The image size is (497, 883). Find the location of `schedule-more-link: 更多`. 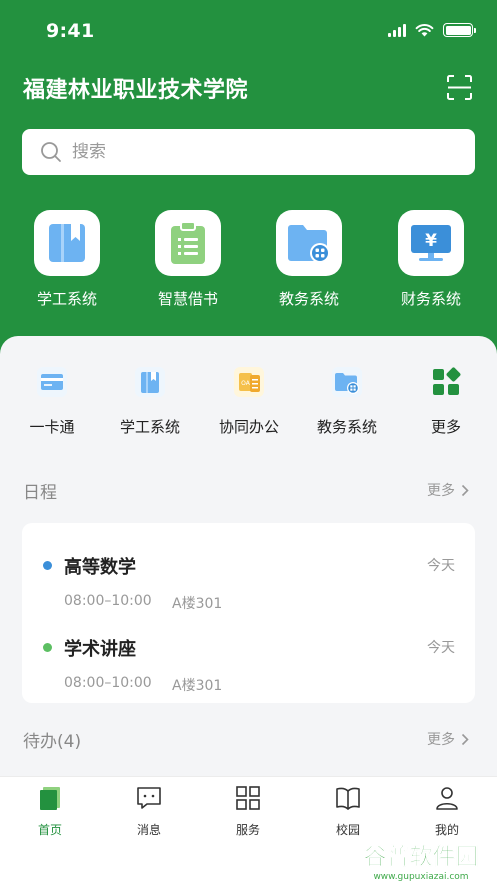

schedule-more-link: 更多 is located at coordinates (448, 490).